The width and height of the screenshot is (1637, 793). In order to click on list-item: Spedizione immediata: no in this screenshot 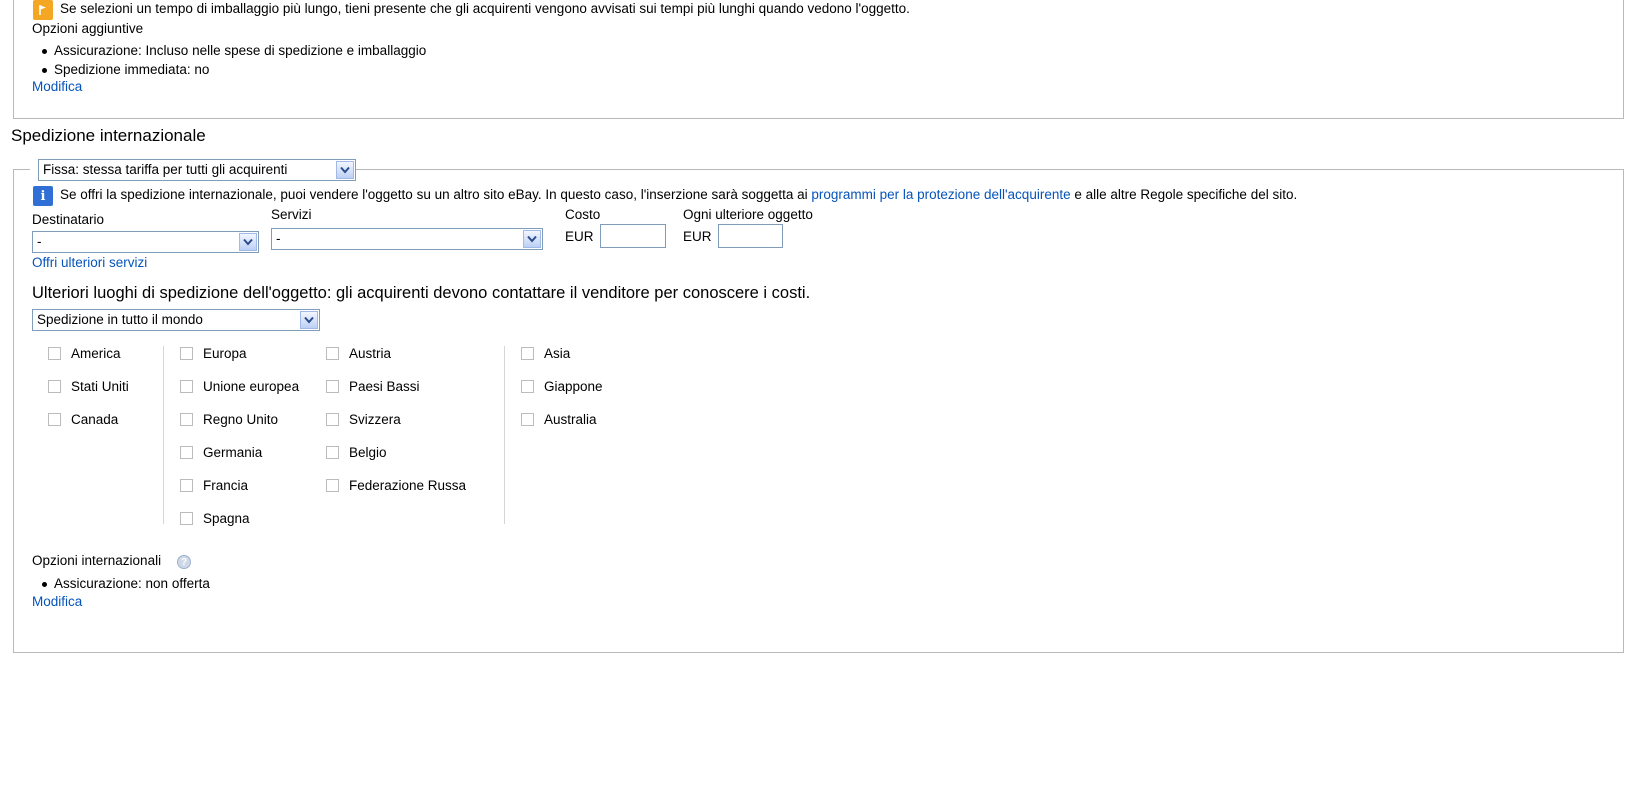, I will do `click(229, 69)`.